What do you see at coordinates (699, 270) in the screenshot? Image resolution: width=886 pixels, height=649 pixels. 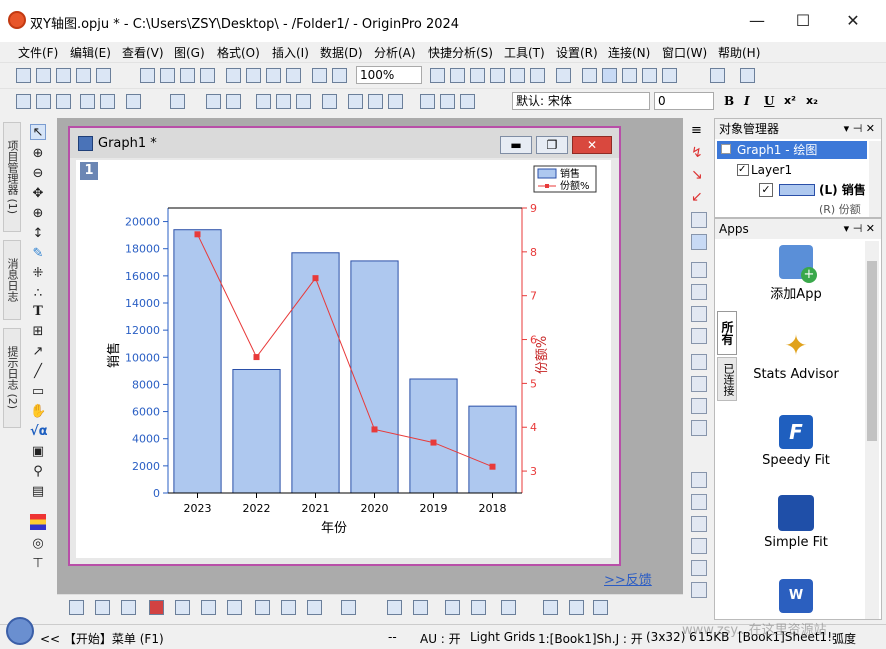 I see `date-time-icon` at bounding box center [699, 270].